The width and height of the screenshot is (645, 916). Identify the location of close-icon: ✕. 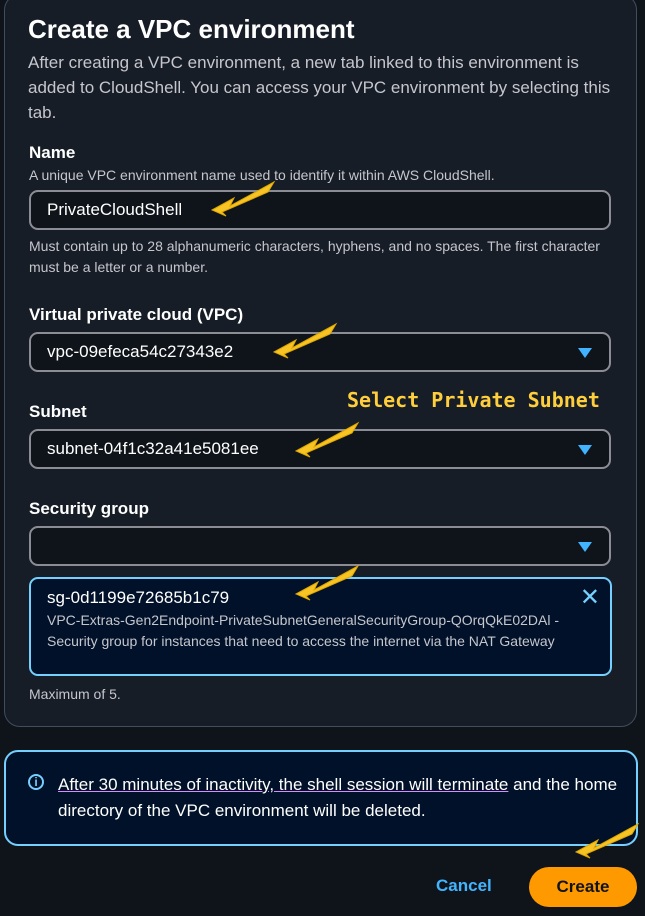
(590, 597).